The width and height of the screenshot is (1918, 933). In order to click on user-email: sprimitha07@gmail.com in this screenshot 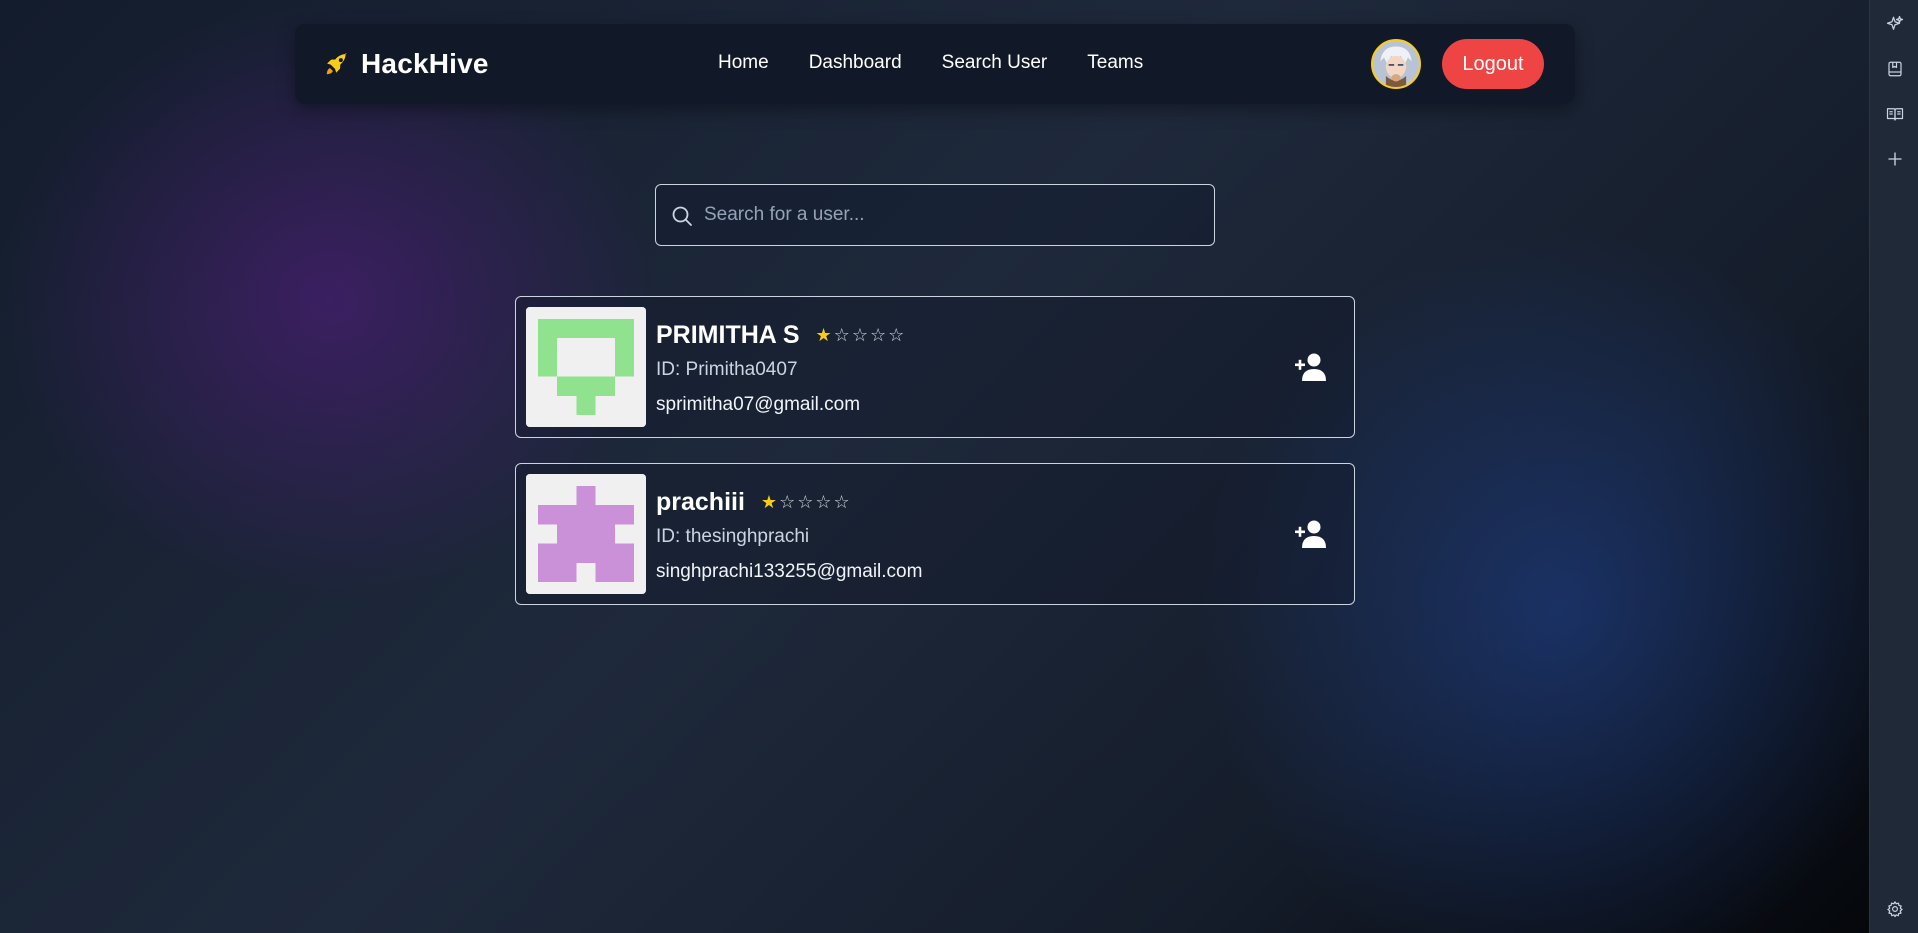, I will do `click(758, 404)`.